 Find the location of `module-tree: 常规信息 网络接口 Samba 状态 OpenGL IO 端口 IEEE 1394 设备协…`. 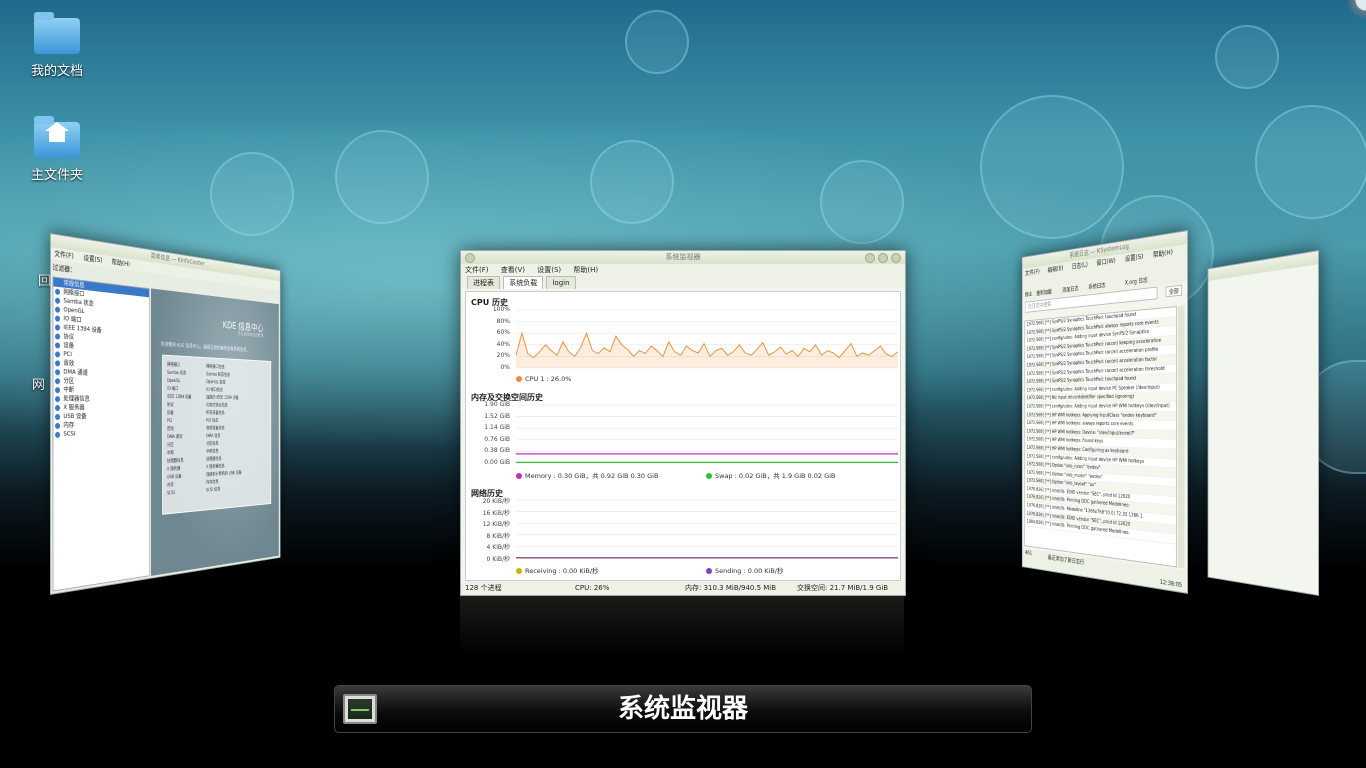

module-tree: 常规信息 网络接口 Samba 状态 OpenGL IO 端口 IEEE 1394 设备协… is located at coordinates (101, 434).